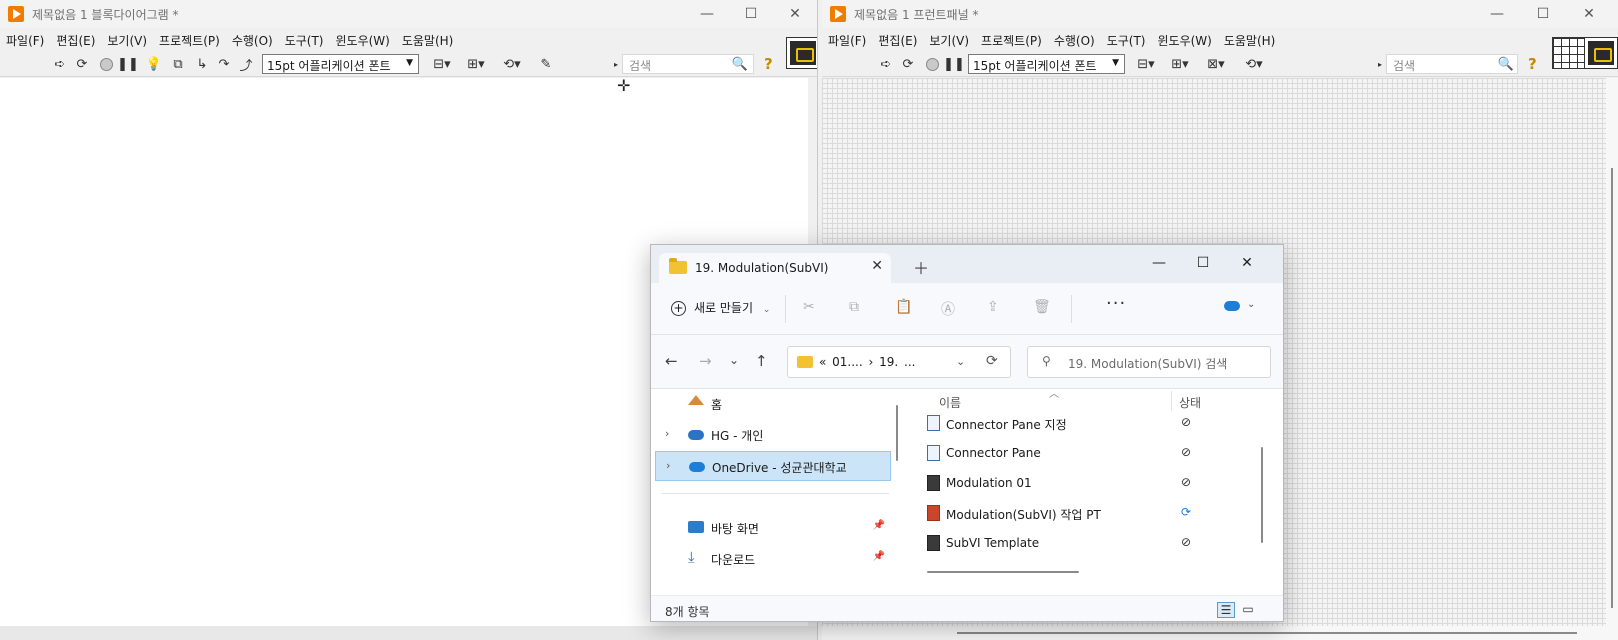 This screenshot has height=640, width=1618. I want to click on align-objects-icon: ⊟▾, so click(1146, 64).